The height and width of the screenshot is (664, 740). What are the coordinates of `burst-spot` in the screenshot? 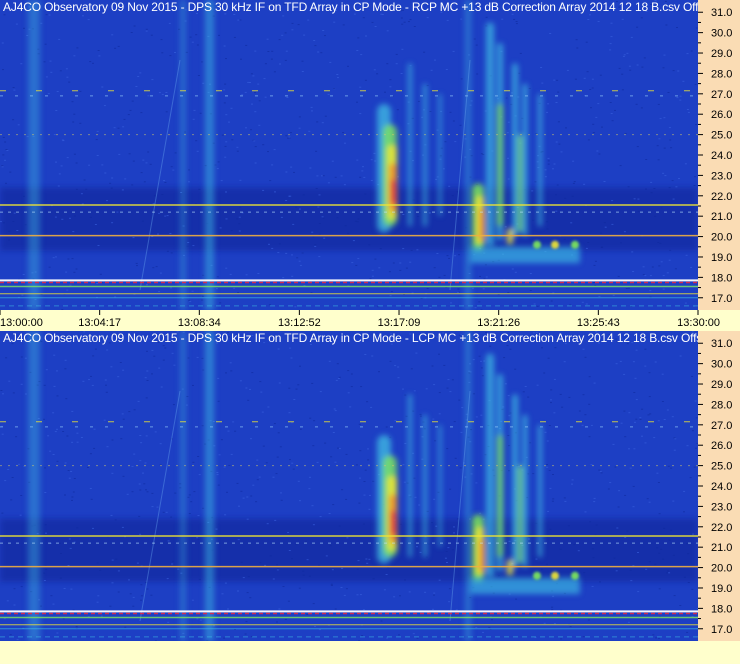 It's located at (537, 244).